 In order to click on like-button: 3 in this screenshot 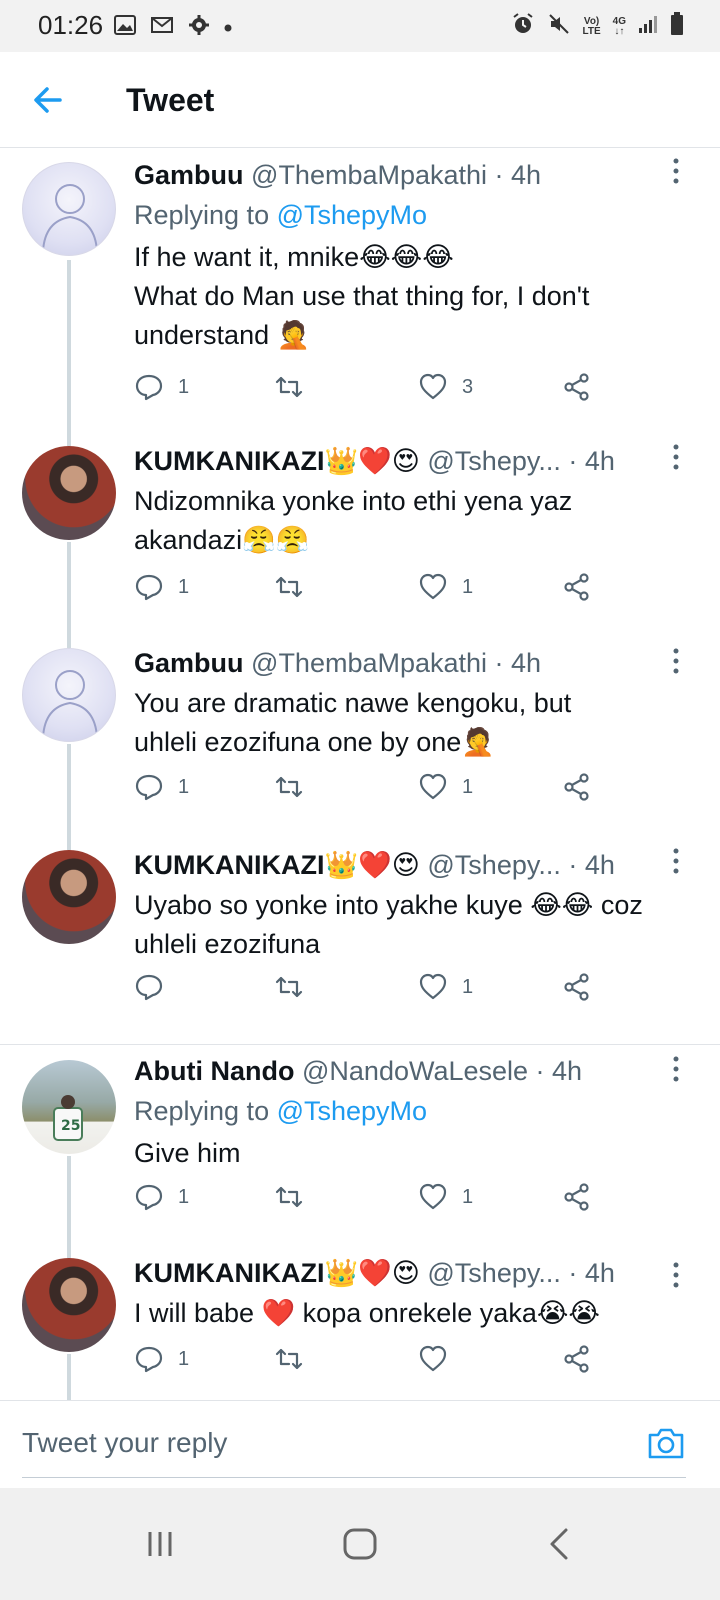, I will do `click(445, 387)`.